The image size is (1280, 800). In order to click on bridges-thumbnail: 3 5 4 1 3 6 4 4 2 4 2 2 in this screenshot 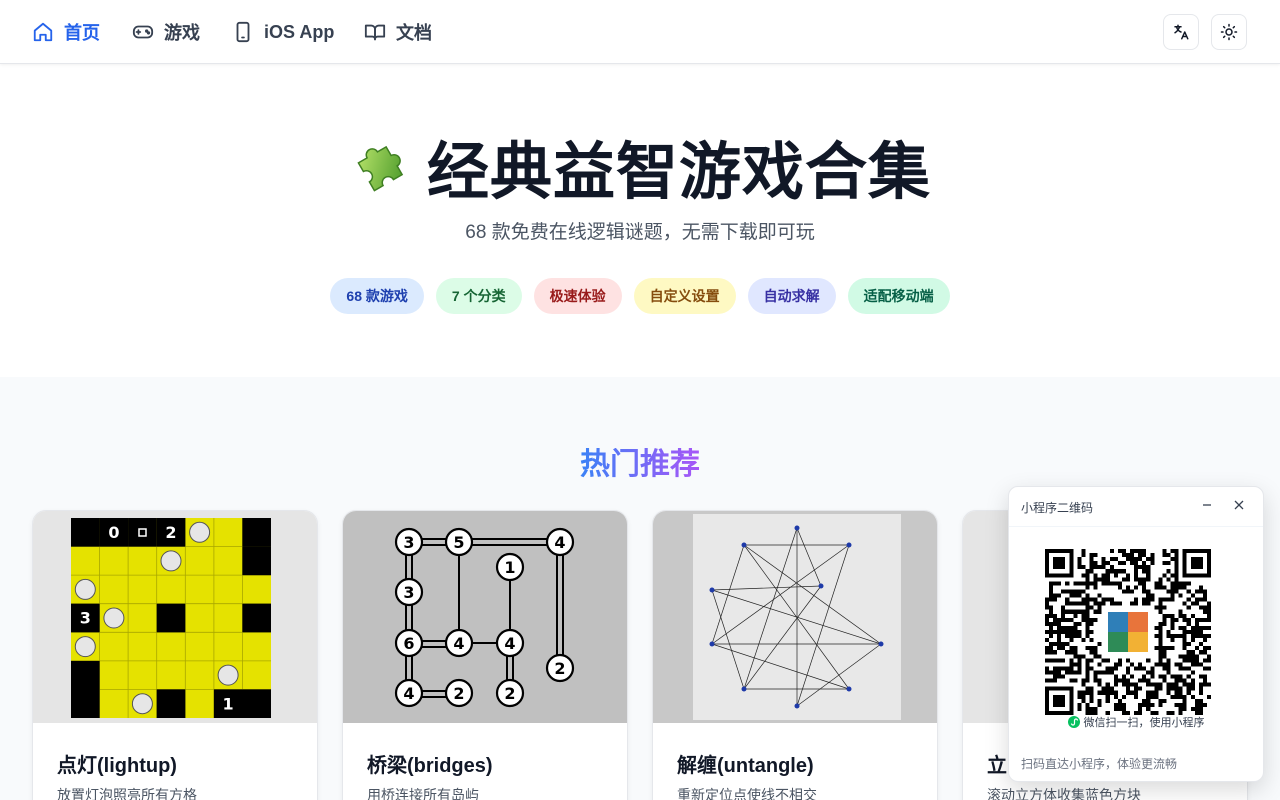, I will do `click(485, 617)`.